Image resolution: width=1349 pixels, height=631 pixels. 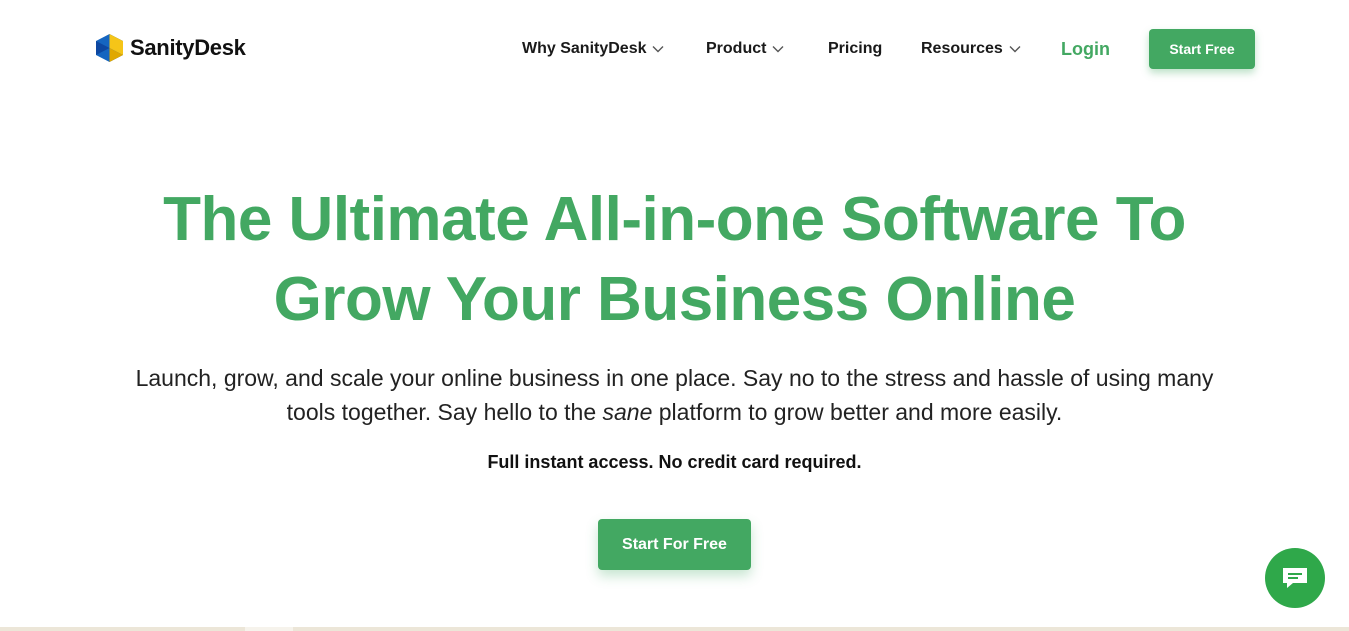 I want to click on chat-bubble-icon, so click(x=1295, y=578).